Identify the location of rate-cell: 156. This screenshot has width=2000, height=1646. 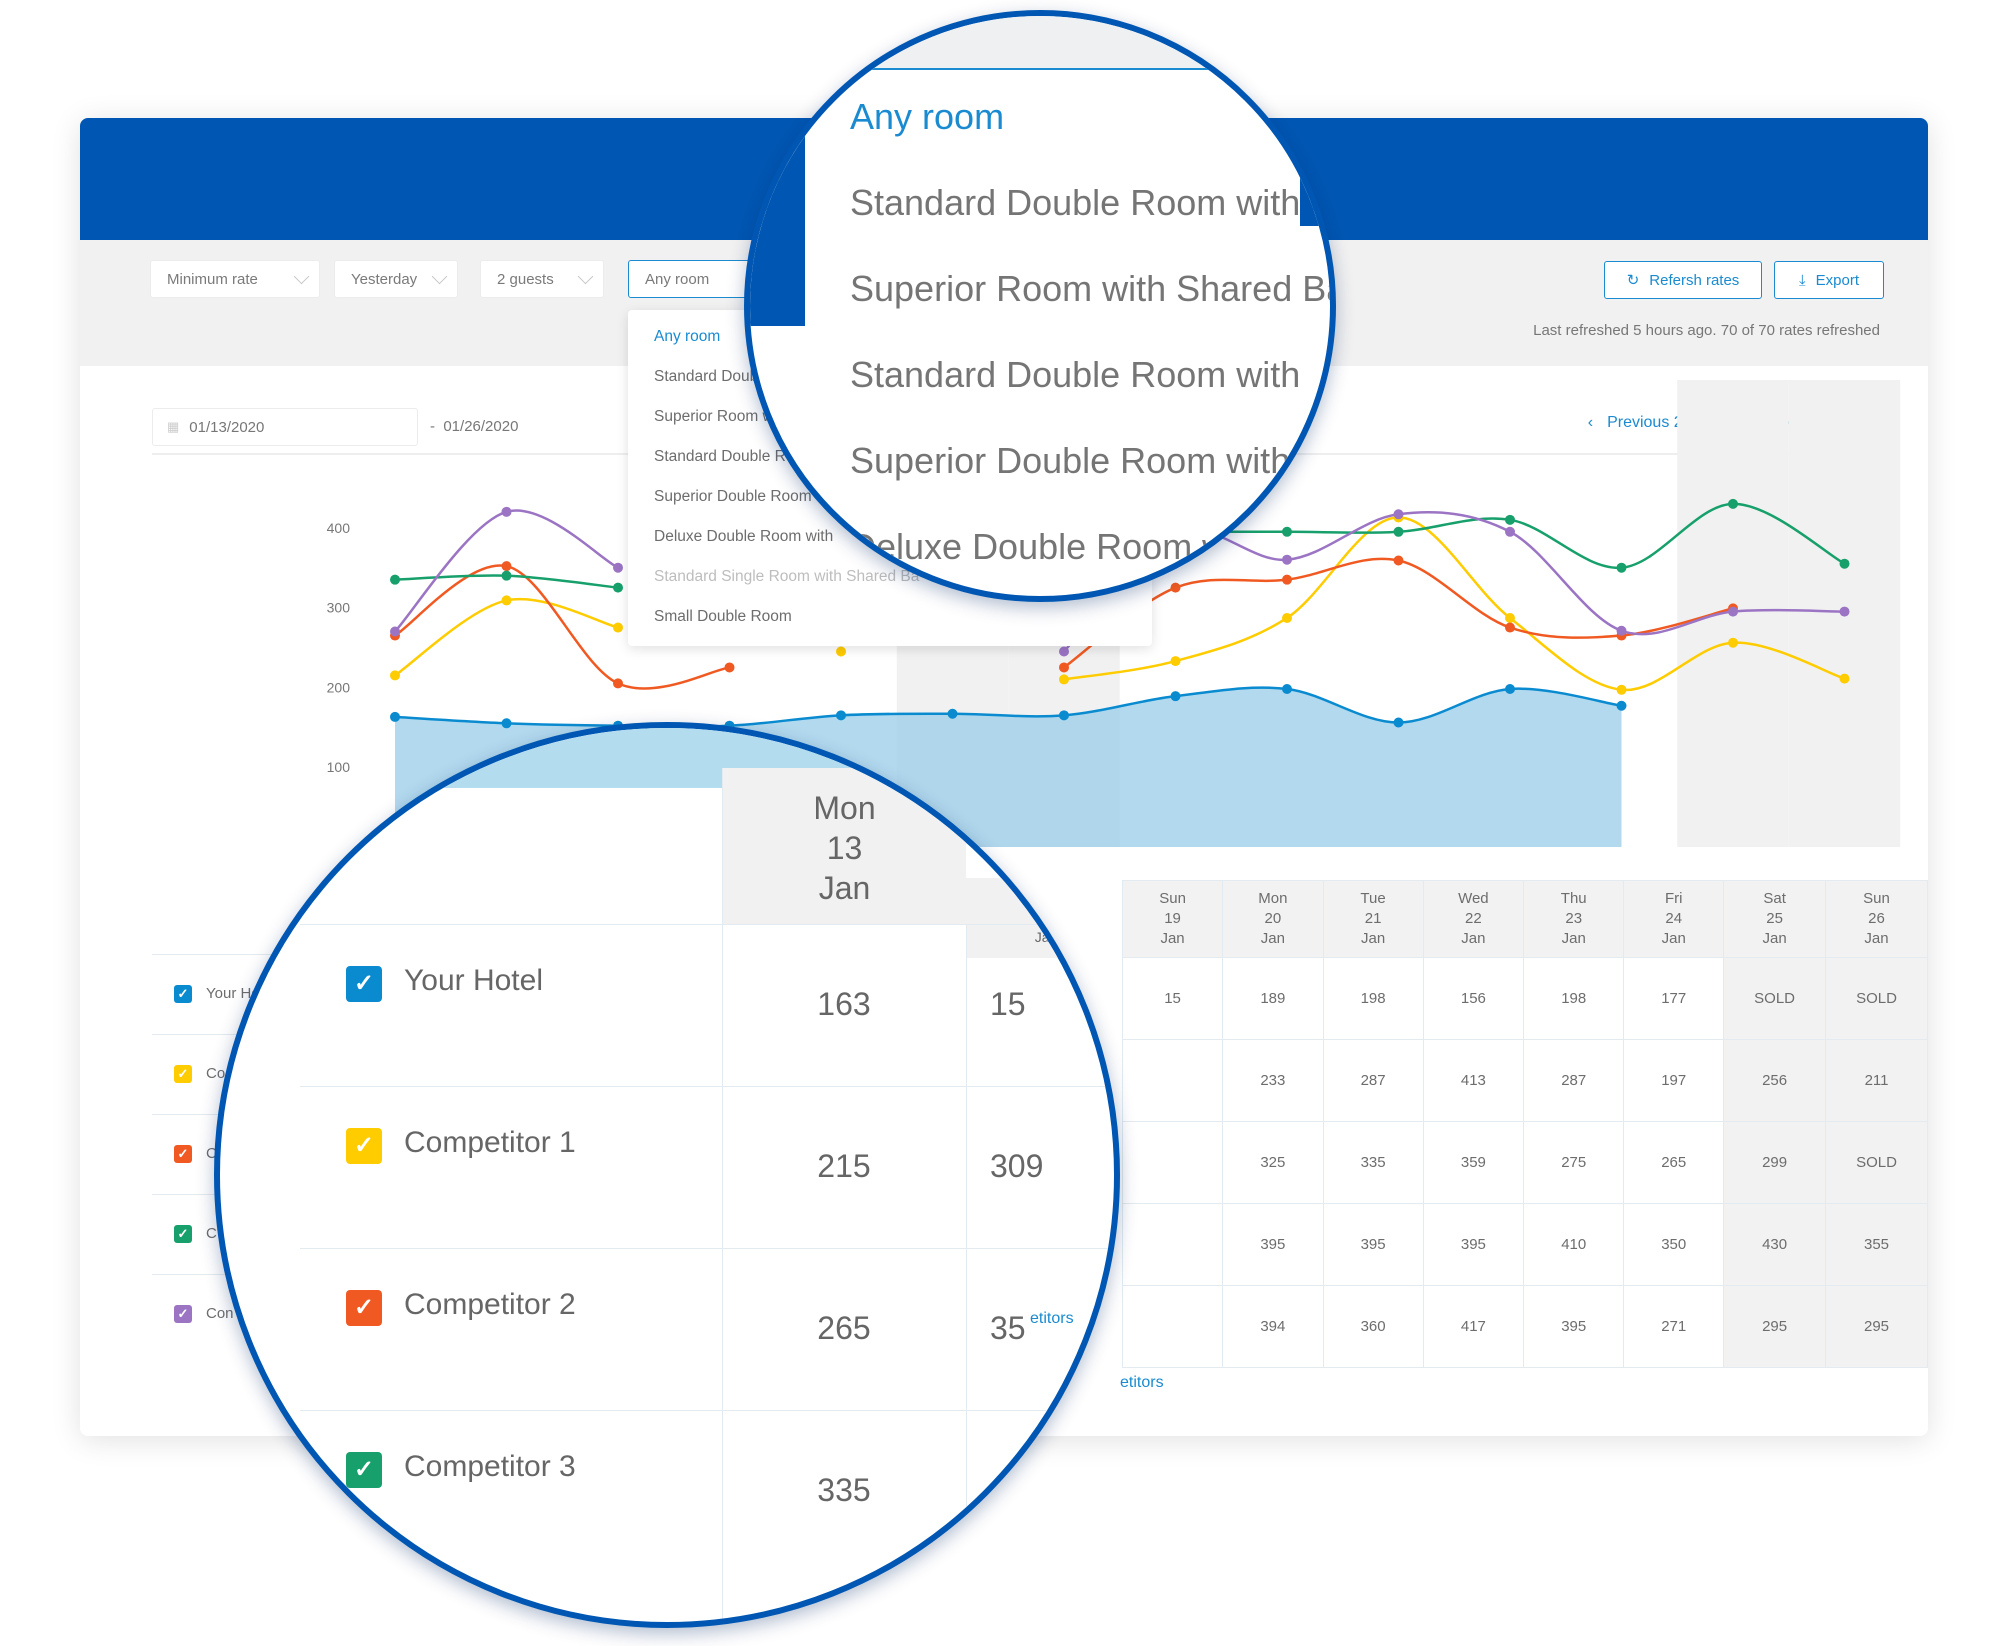
(1473, 998).